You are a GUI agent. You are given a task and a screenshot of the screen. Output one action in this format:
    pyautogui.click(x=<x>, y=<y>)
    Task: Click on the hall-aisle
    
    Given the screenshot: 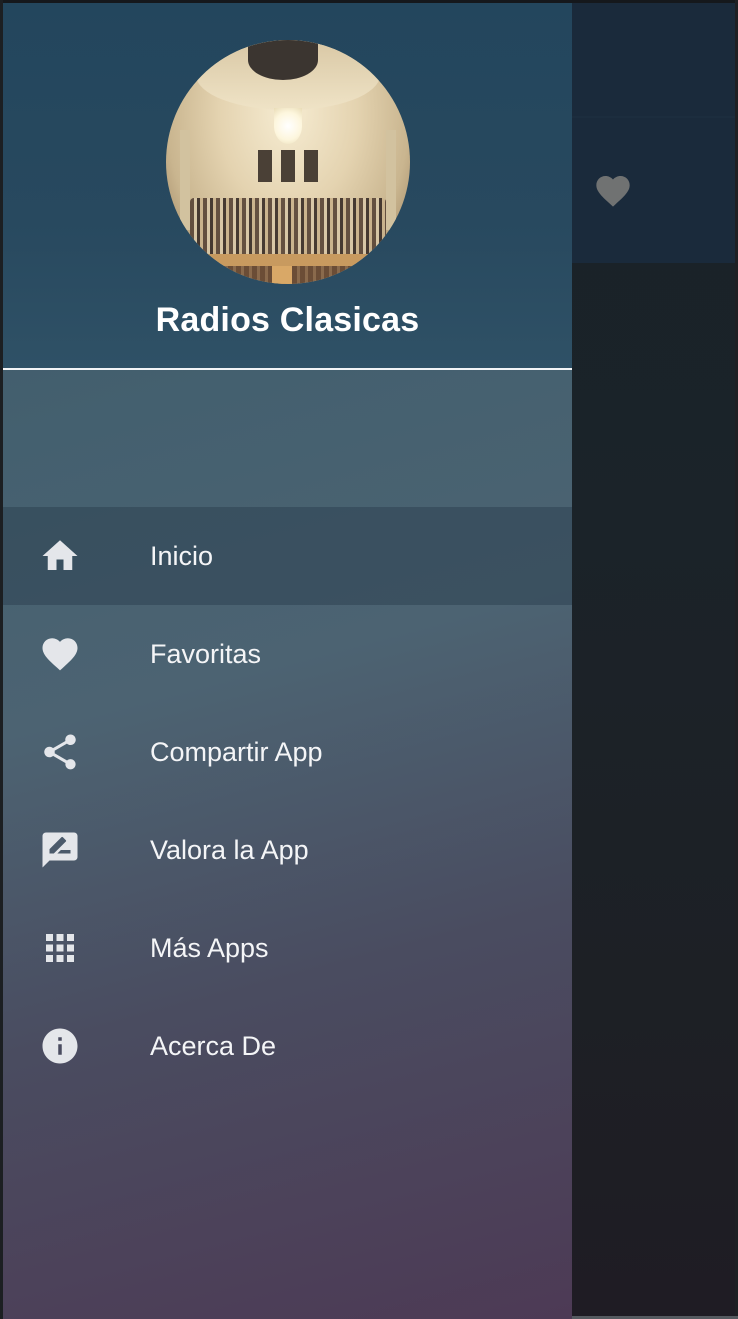 What is the action you would take?
    pyautogui.click(x=282, y=275)
    